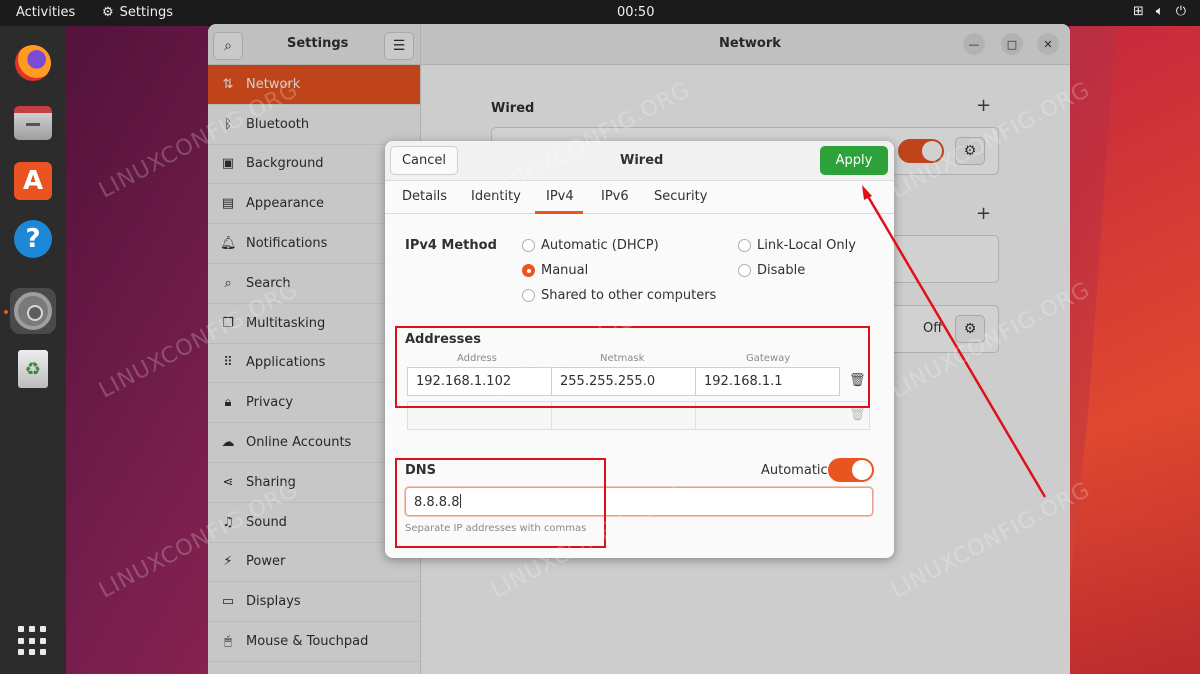 Image resolution: width=1200 pixels, height=674 pixels. Describe the element at coordinates (851, 470) in the screenshot. I see `dns-automatic-toggle` at that location.